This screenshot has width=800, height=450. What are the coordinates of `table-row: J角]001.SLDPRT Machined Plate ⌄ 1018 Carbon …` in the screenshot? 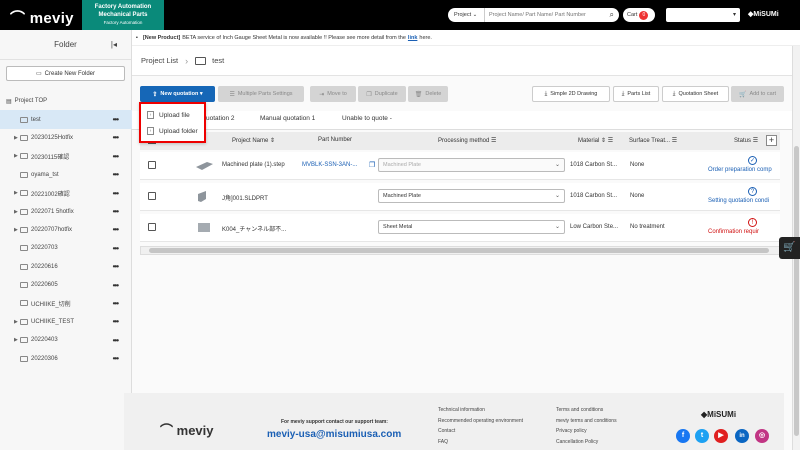 It's located at (460, 197).